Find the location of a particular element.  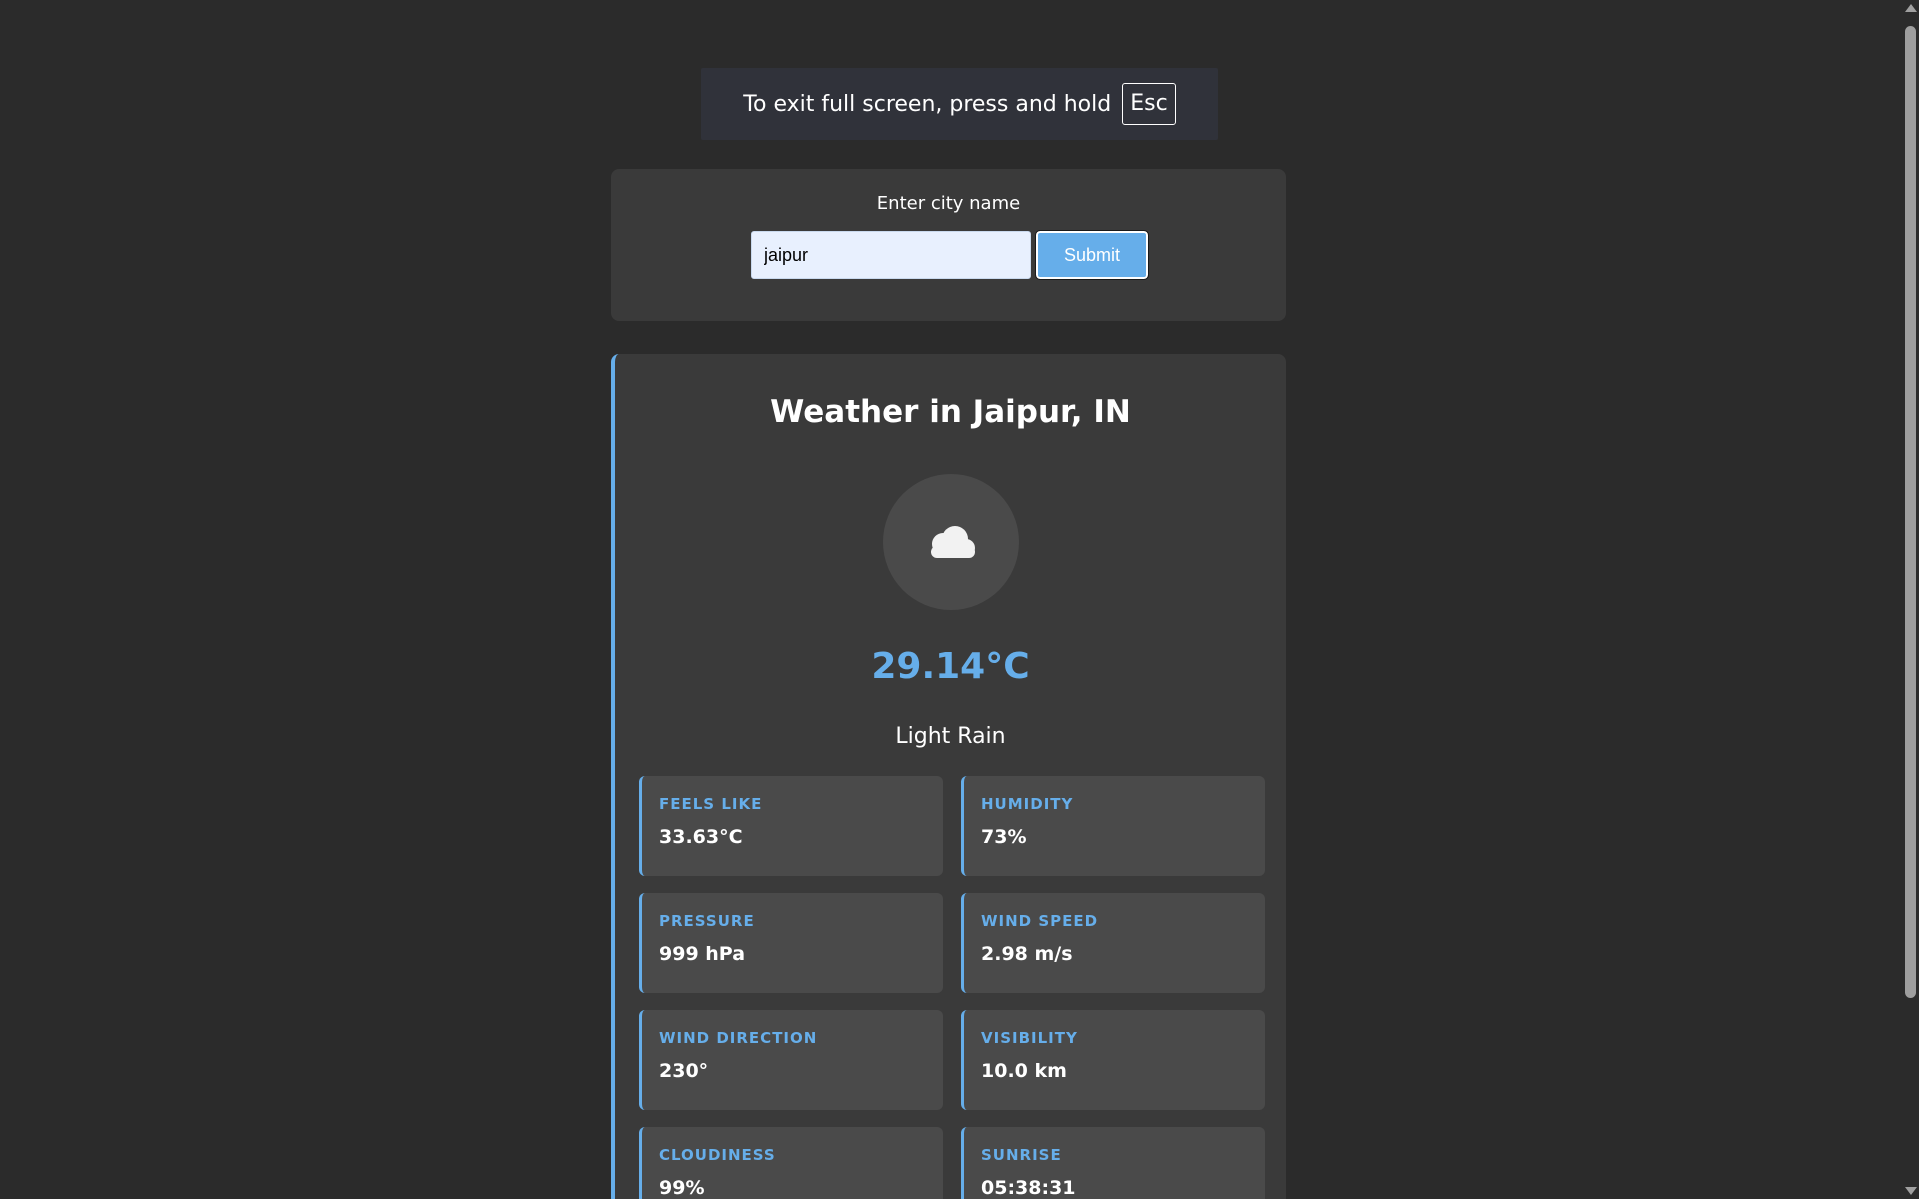

scroll-thumb is located at coordinates (1910, 512).